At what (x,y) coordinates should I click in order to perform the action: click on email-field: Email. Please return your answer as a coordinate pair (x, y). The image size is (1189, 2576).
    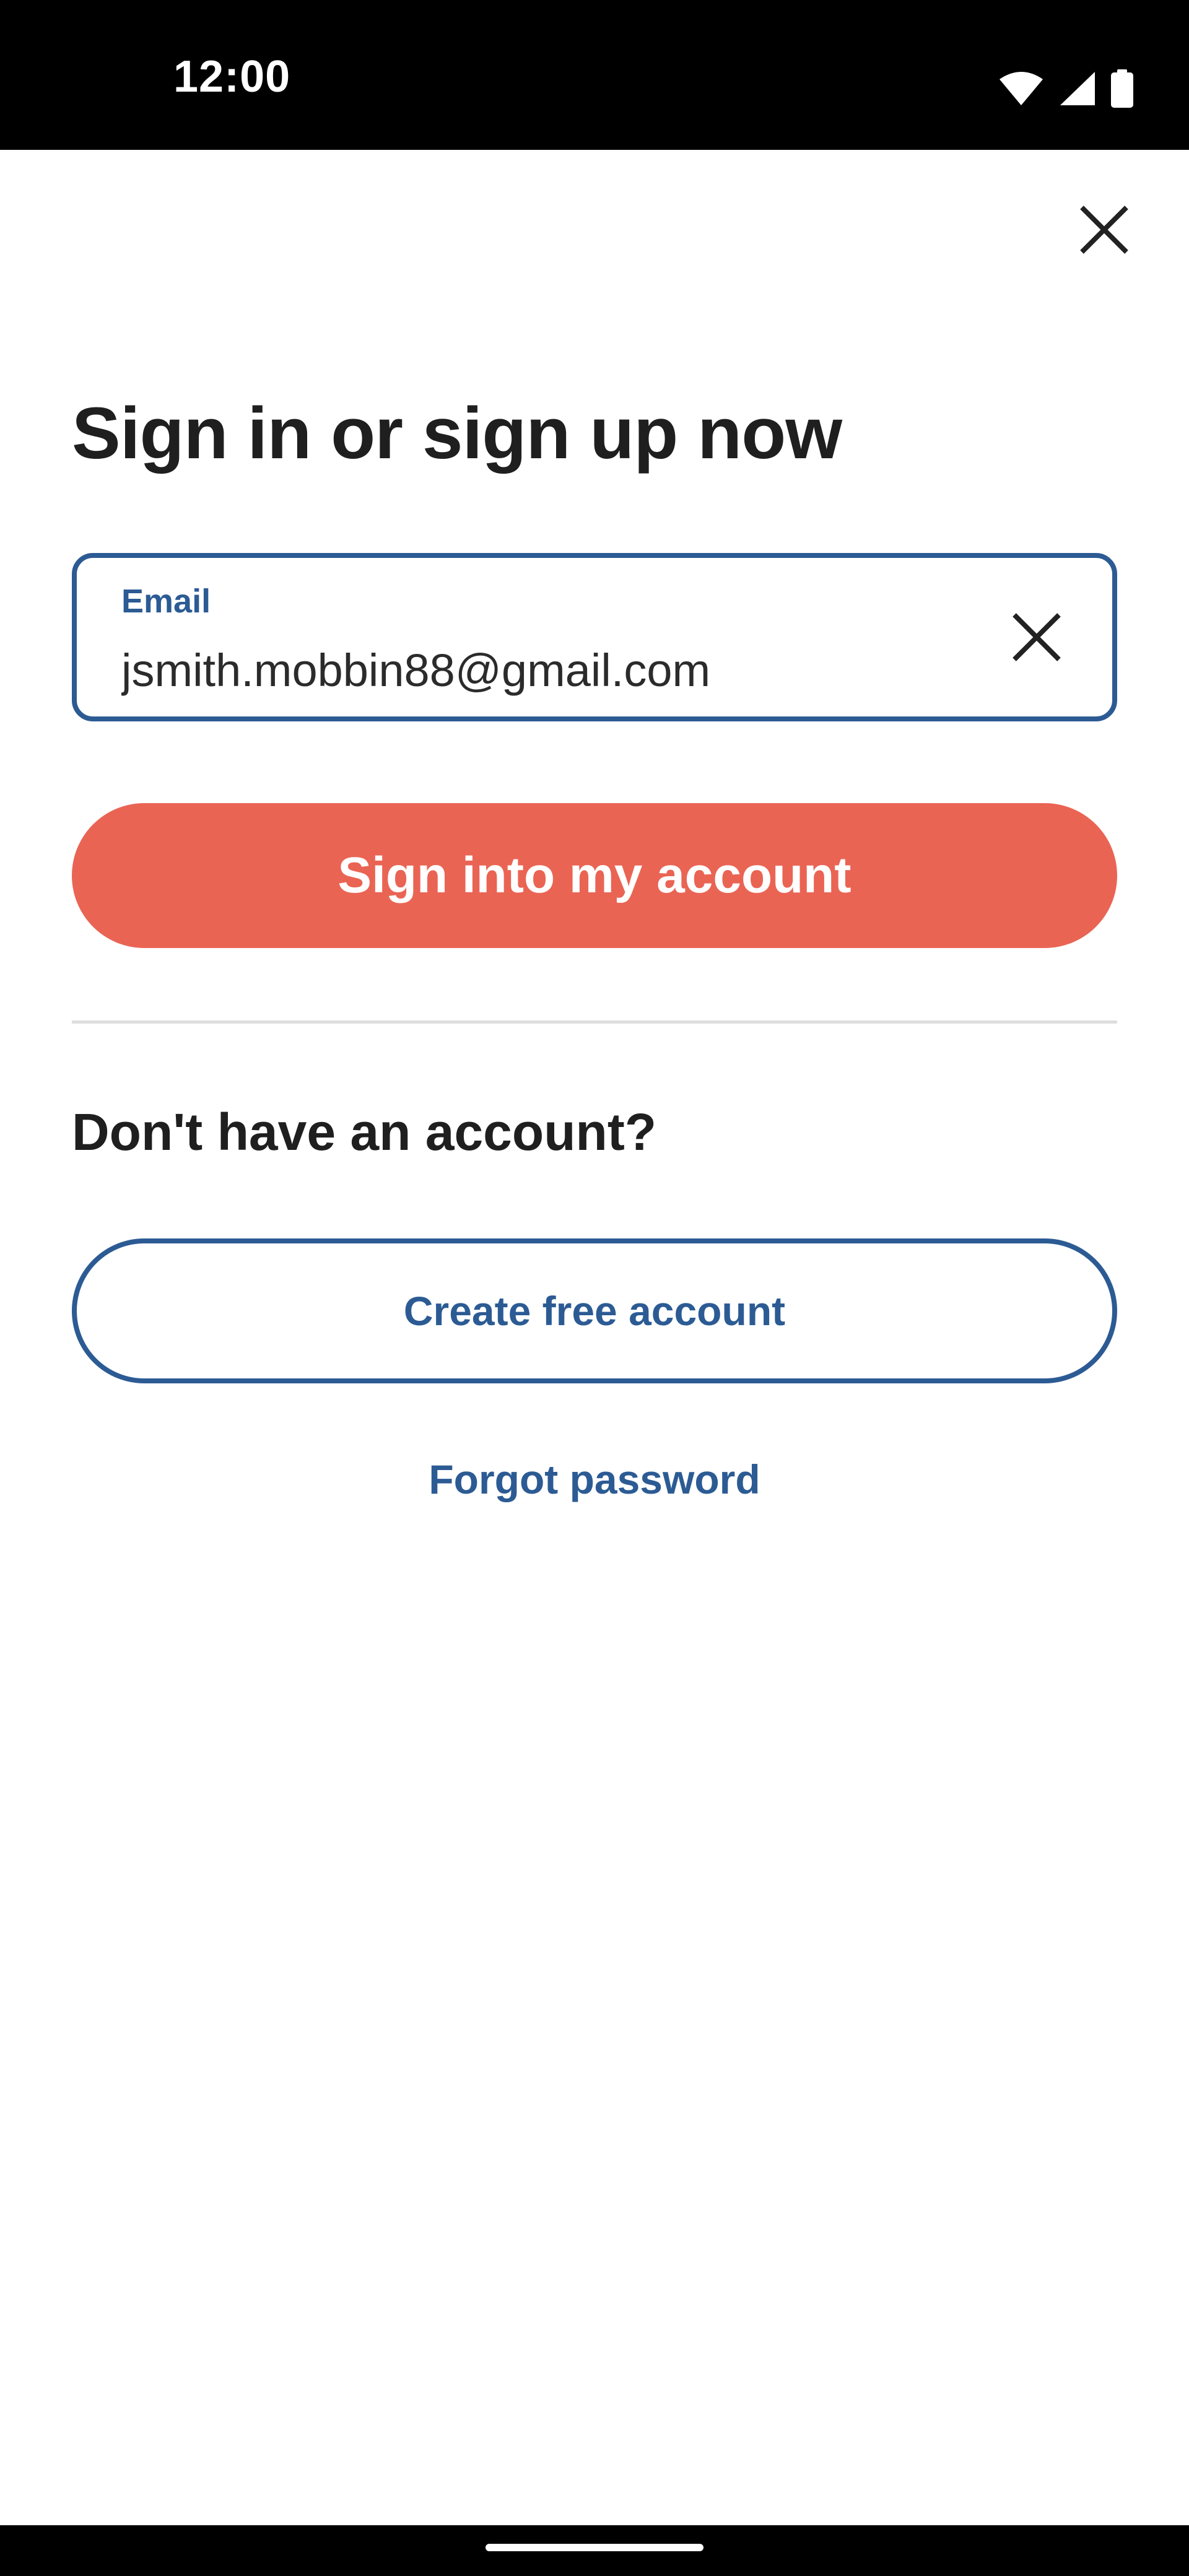
    Looking at the image, I should click on (594, 637).